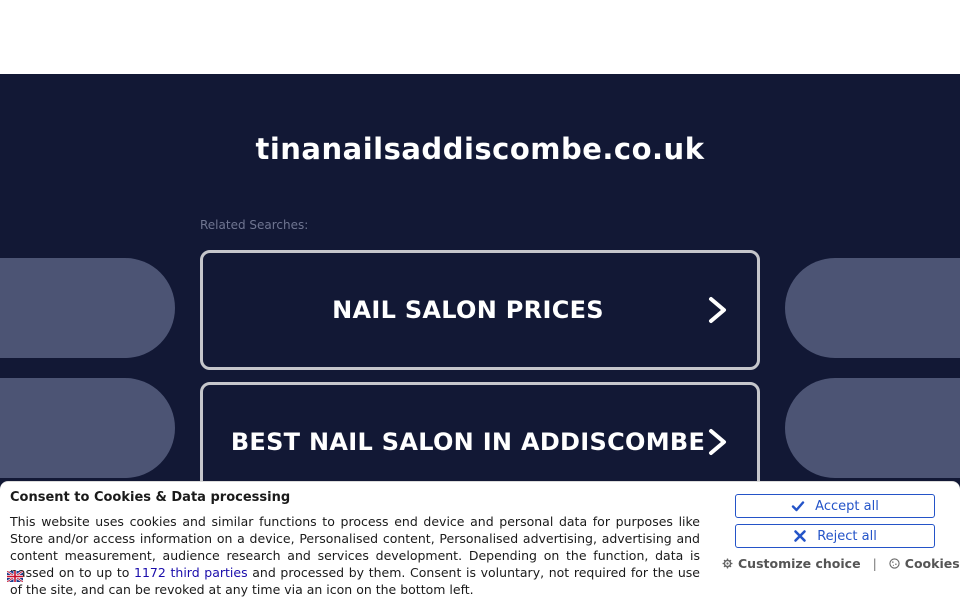 The image size is (960, 600). What do you see at coordinates (468, 310) in the screenshot?
I see `related-search-label: NAIL SALON PRICES` at bounding box center [468, 310].